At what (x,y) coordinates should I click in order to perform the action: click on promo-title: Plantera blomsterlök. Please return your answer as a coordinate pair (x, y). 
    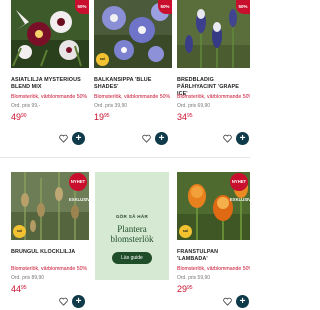
    Looking at the image, I should click on (132, 234).